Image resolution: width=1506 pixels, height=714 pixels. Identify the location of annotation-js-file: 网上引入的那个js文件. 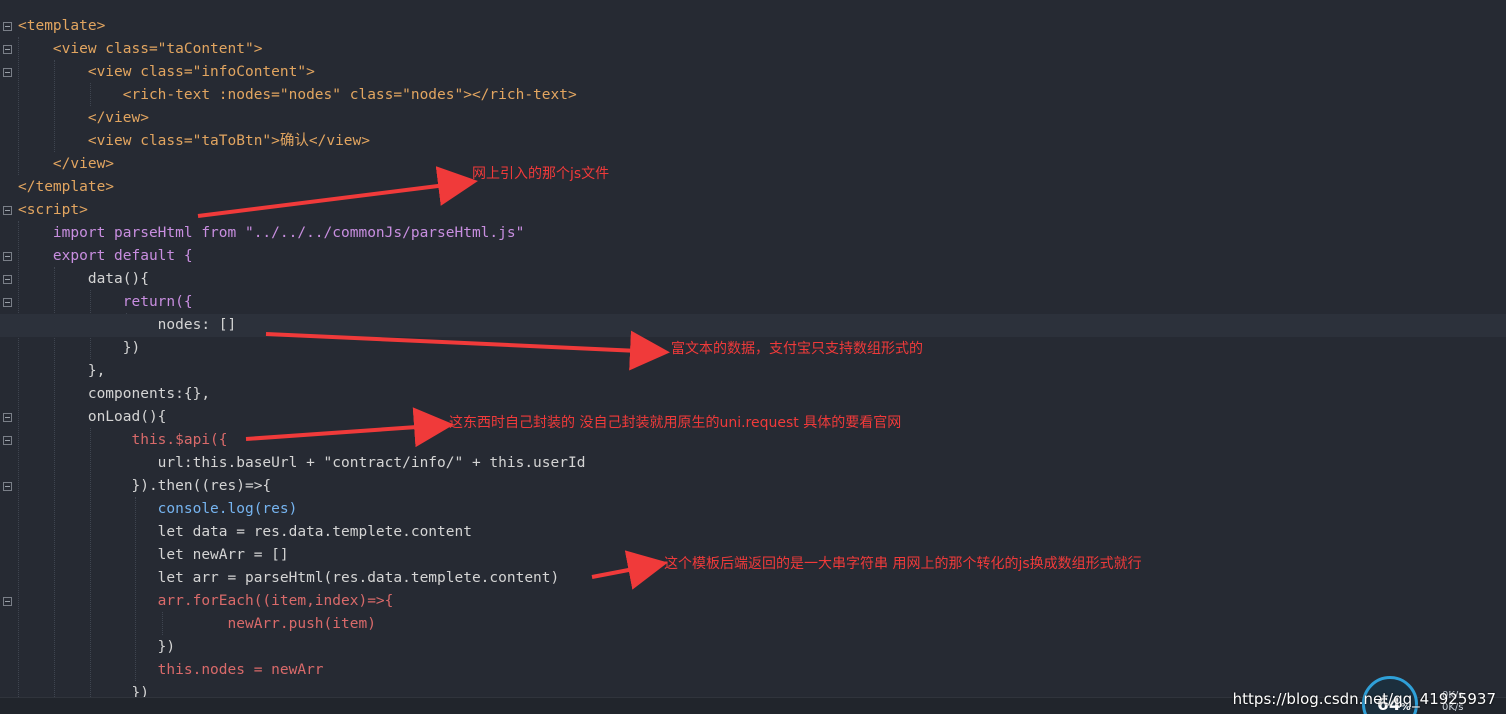
(541, 174).